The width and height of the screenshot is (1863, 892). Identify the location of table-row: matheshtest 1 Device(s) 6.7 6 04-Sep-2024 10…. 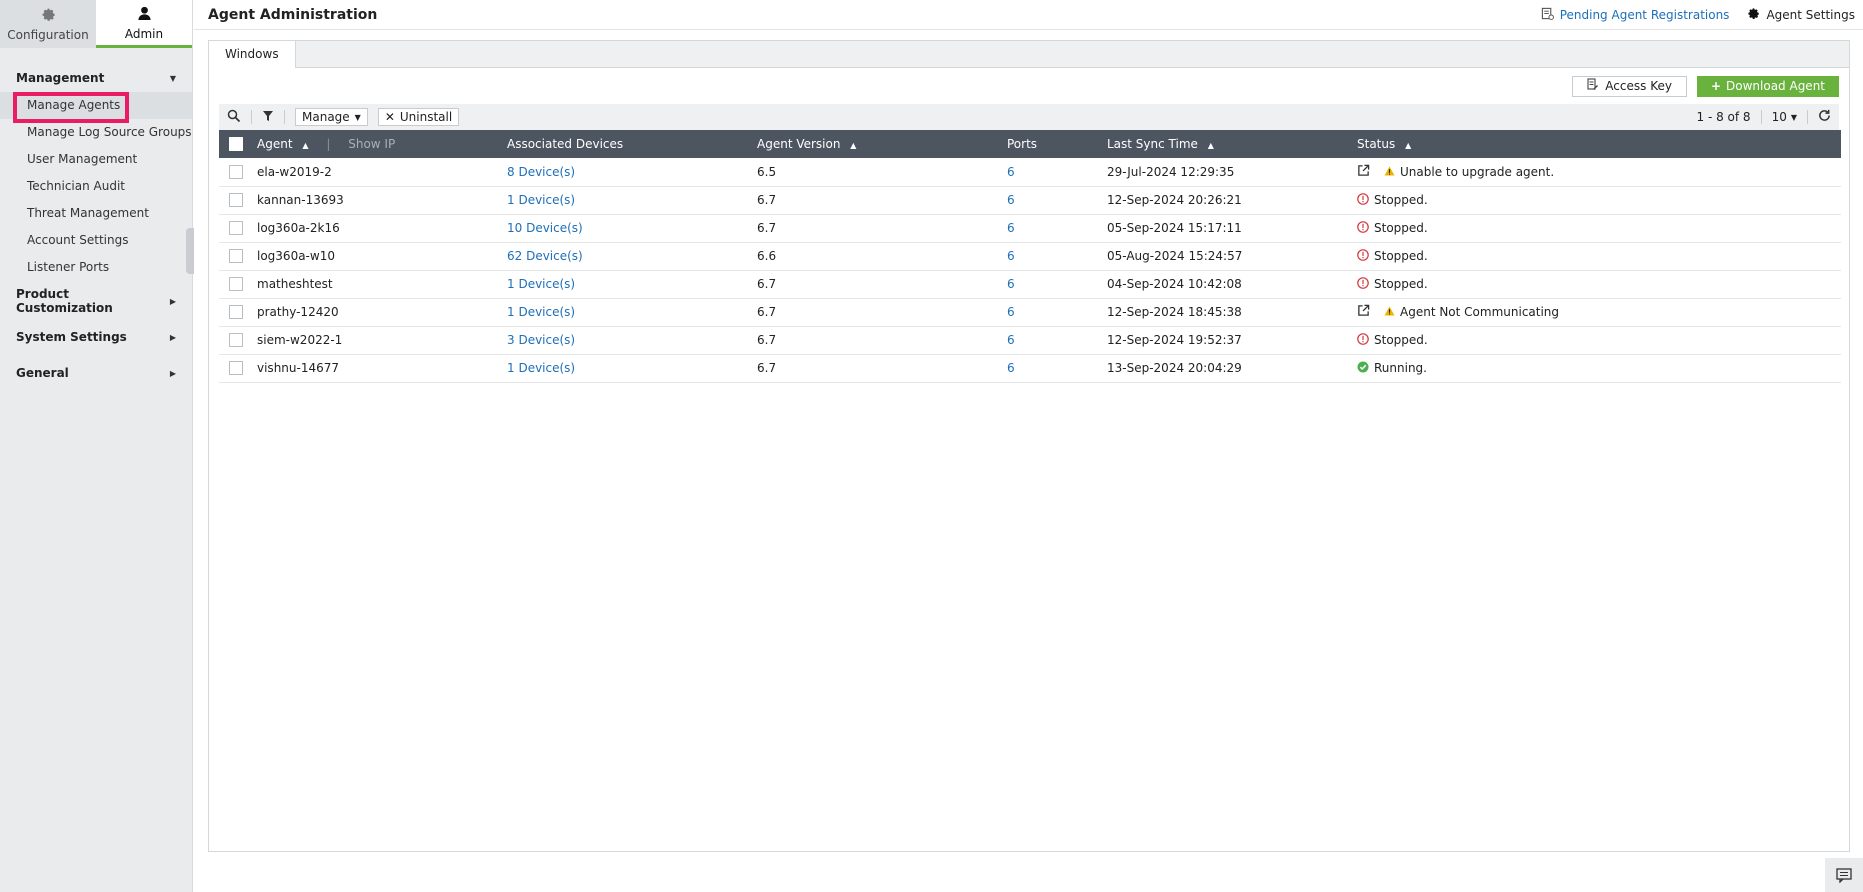
(1030, 284).